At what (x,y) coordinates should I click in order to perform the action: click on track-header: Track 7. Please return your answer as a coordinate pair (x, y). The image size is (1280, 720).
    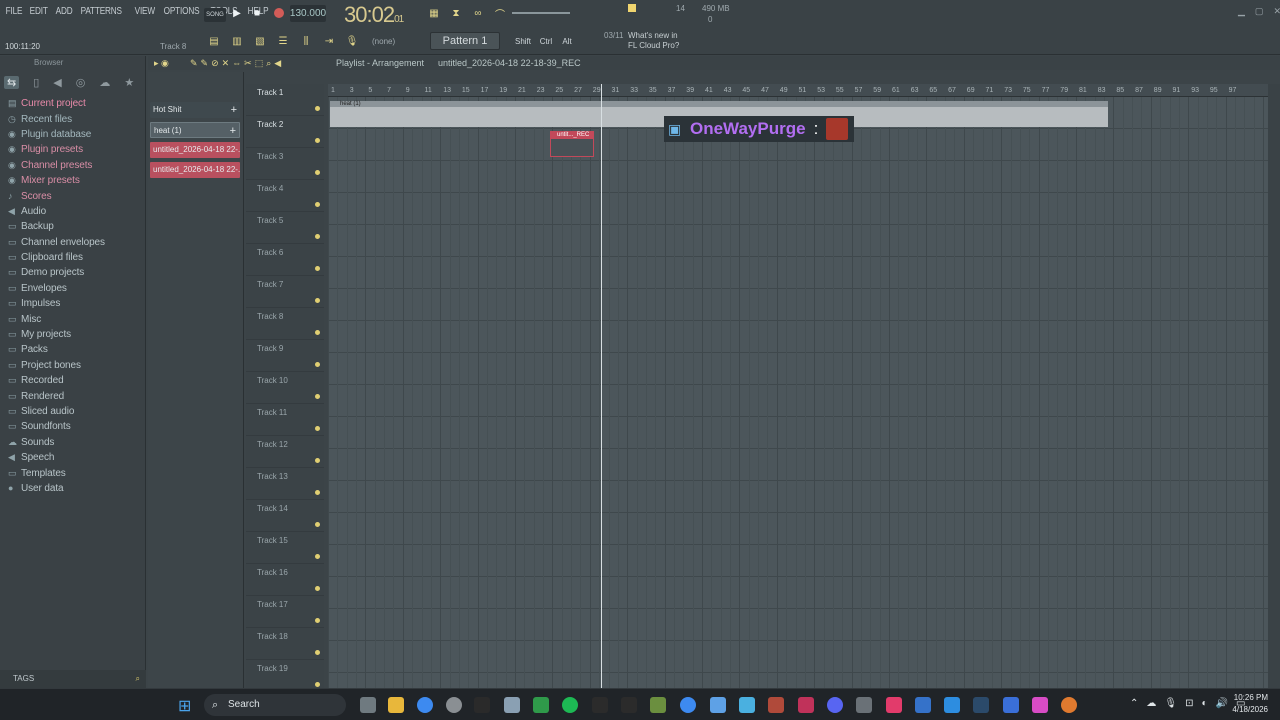
    Looking at the image, I should click on (285, 292).